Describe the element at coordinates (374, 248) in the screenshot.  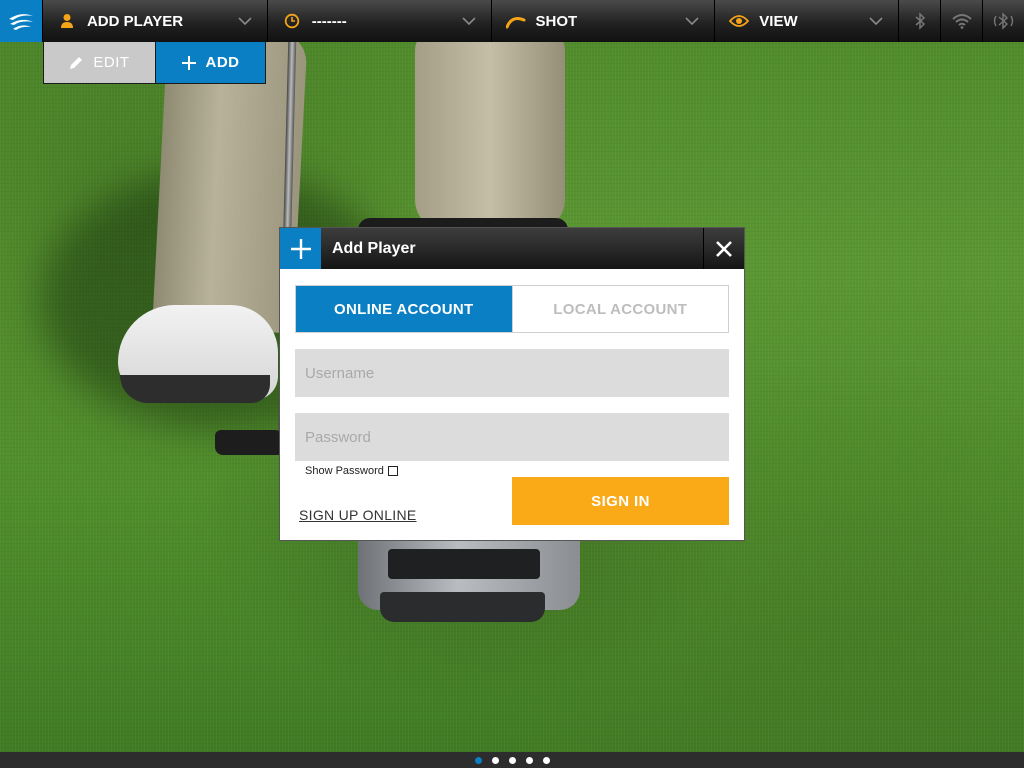
I see `dialog-title: Add Player` at that location.